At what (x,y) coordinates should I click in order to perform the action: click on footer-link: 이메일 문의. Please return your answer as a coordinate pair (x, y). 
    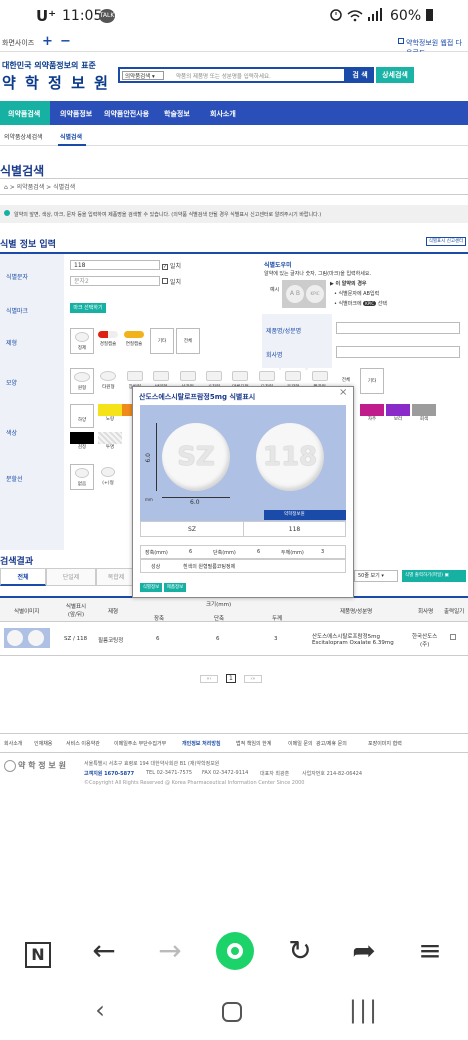
    Looking at the image, I should click on (300, 743).